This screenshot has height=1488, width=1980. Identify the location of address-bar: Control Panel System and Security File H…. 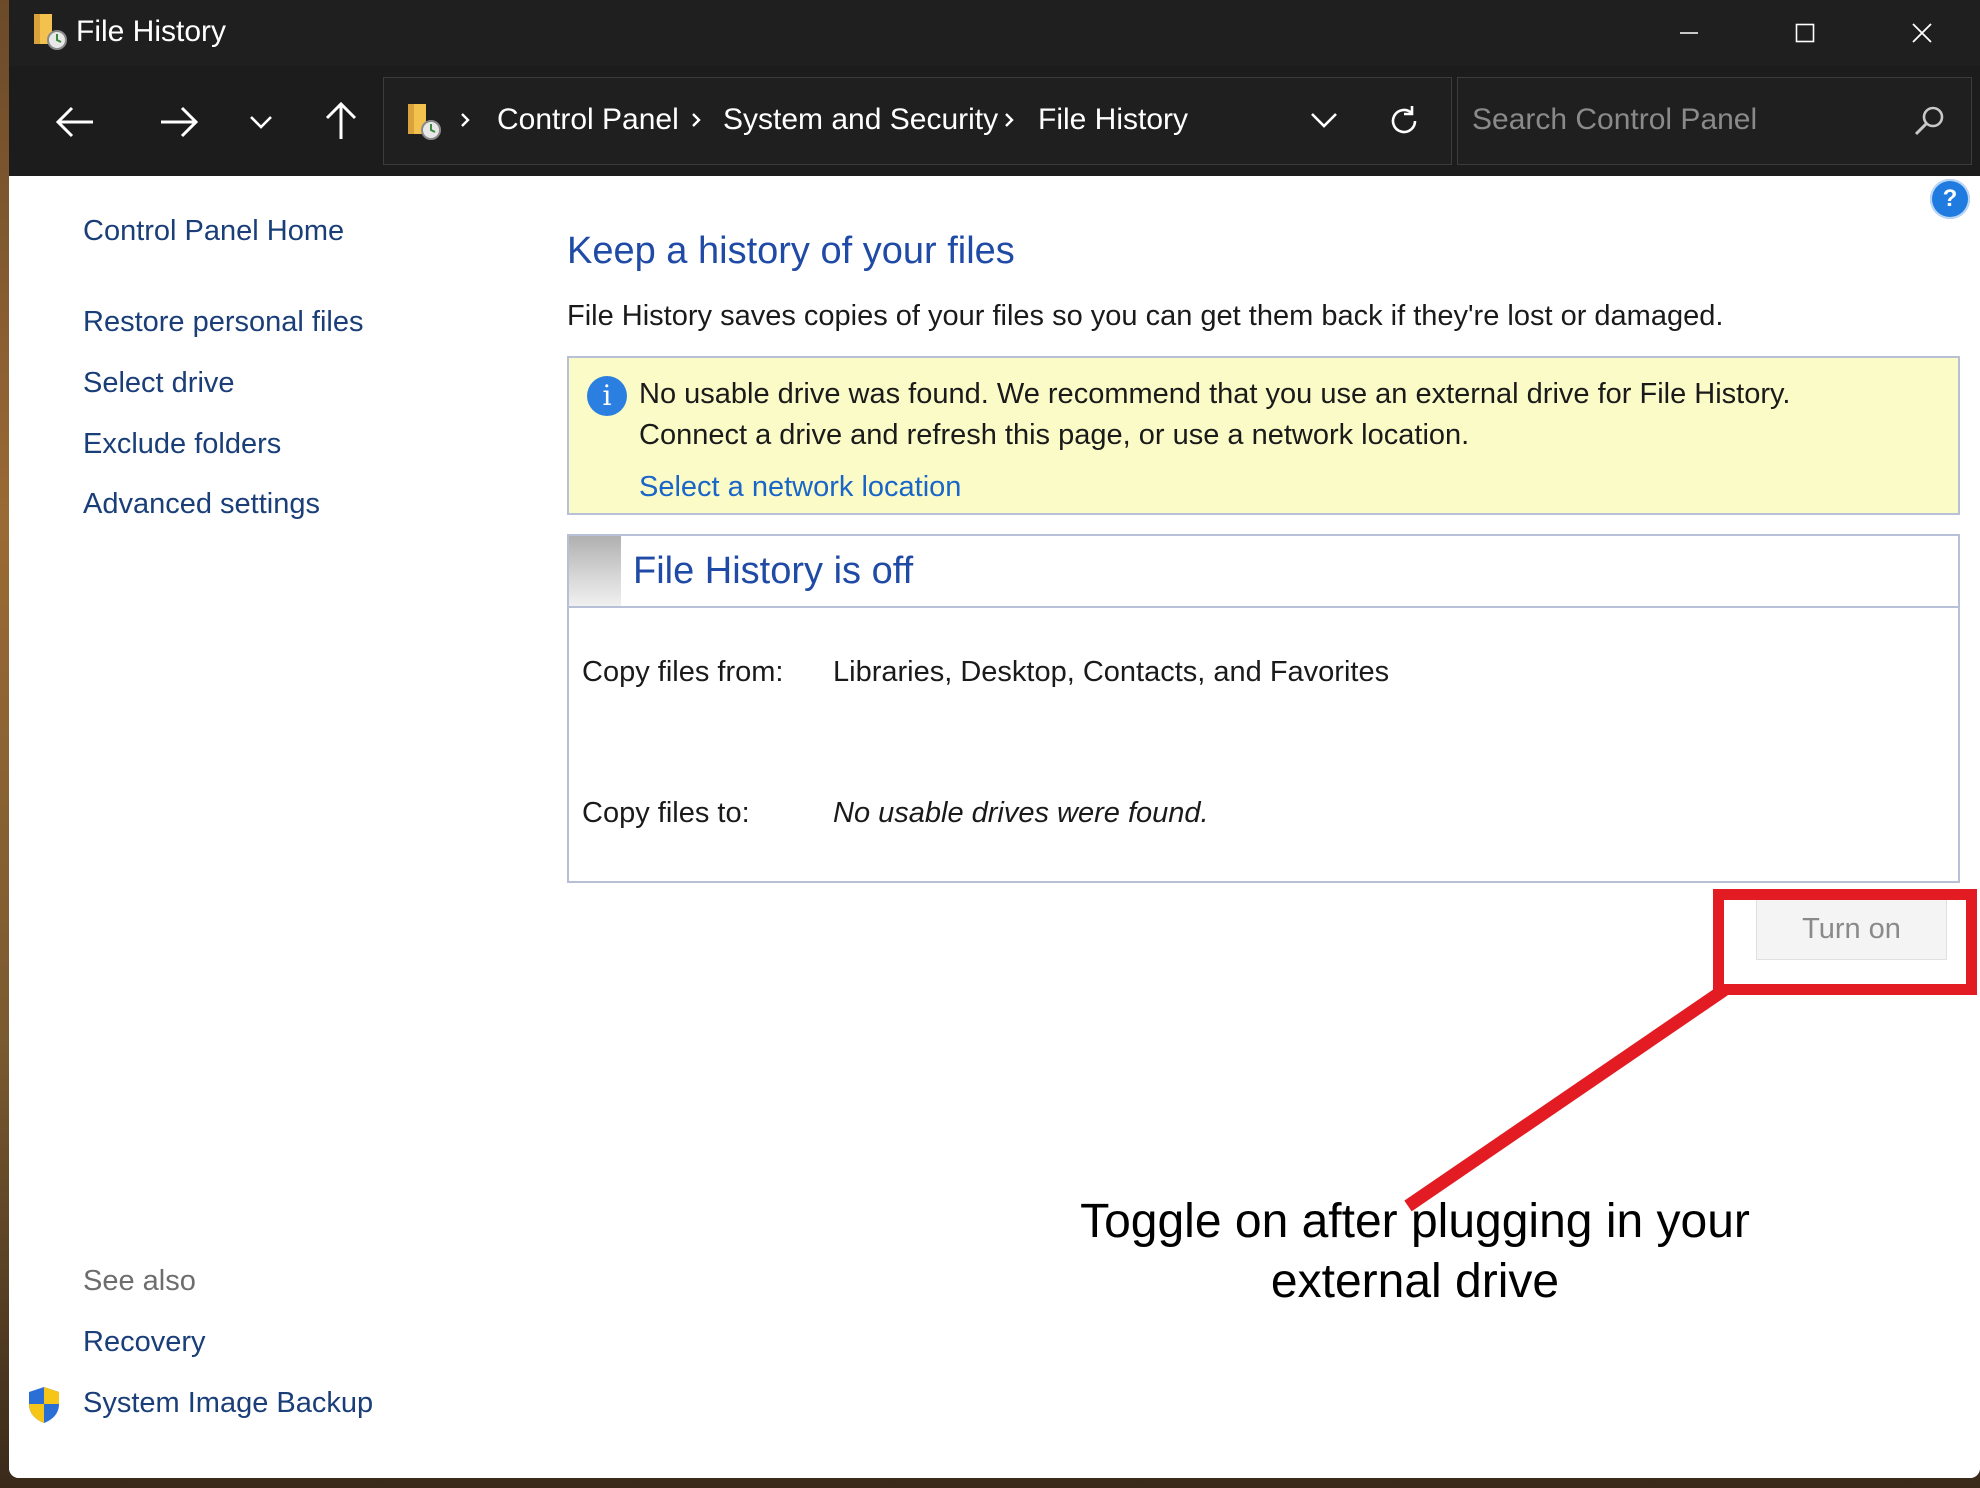
(917, 121).